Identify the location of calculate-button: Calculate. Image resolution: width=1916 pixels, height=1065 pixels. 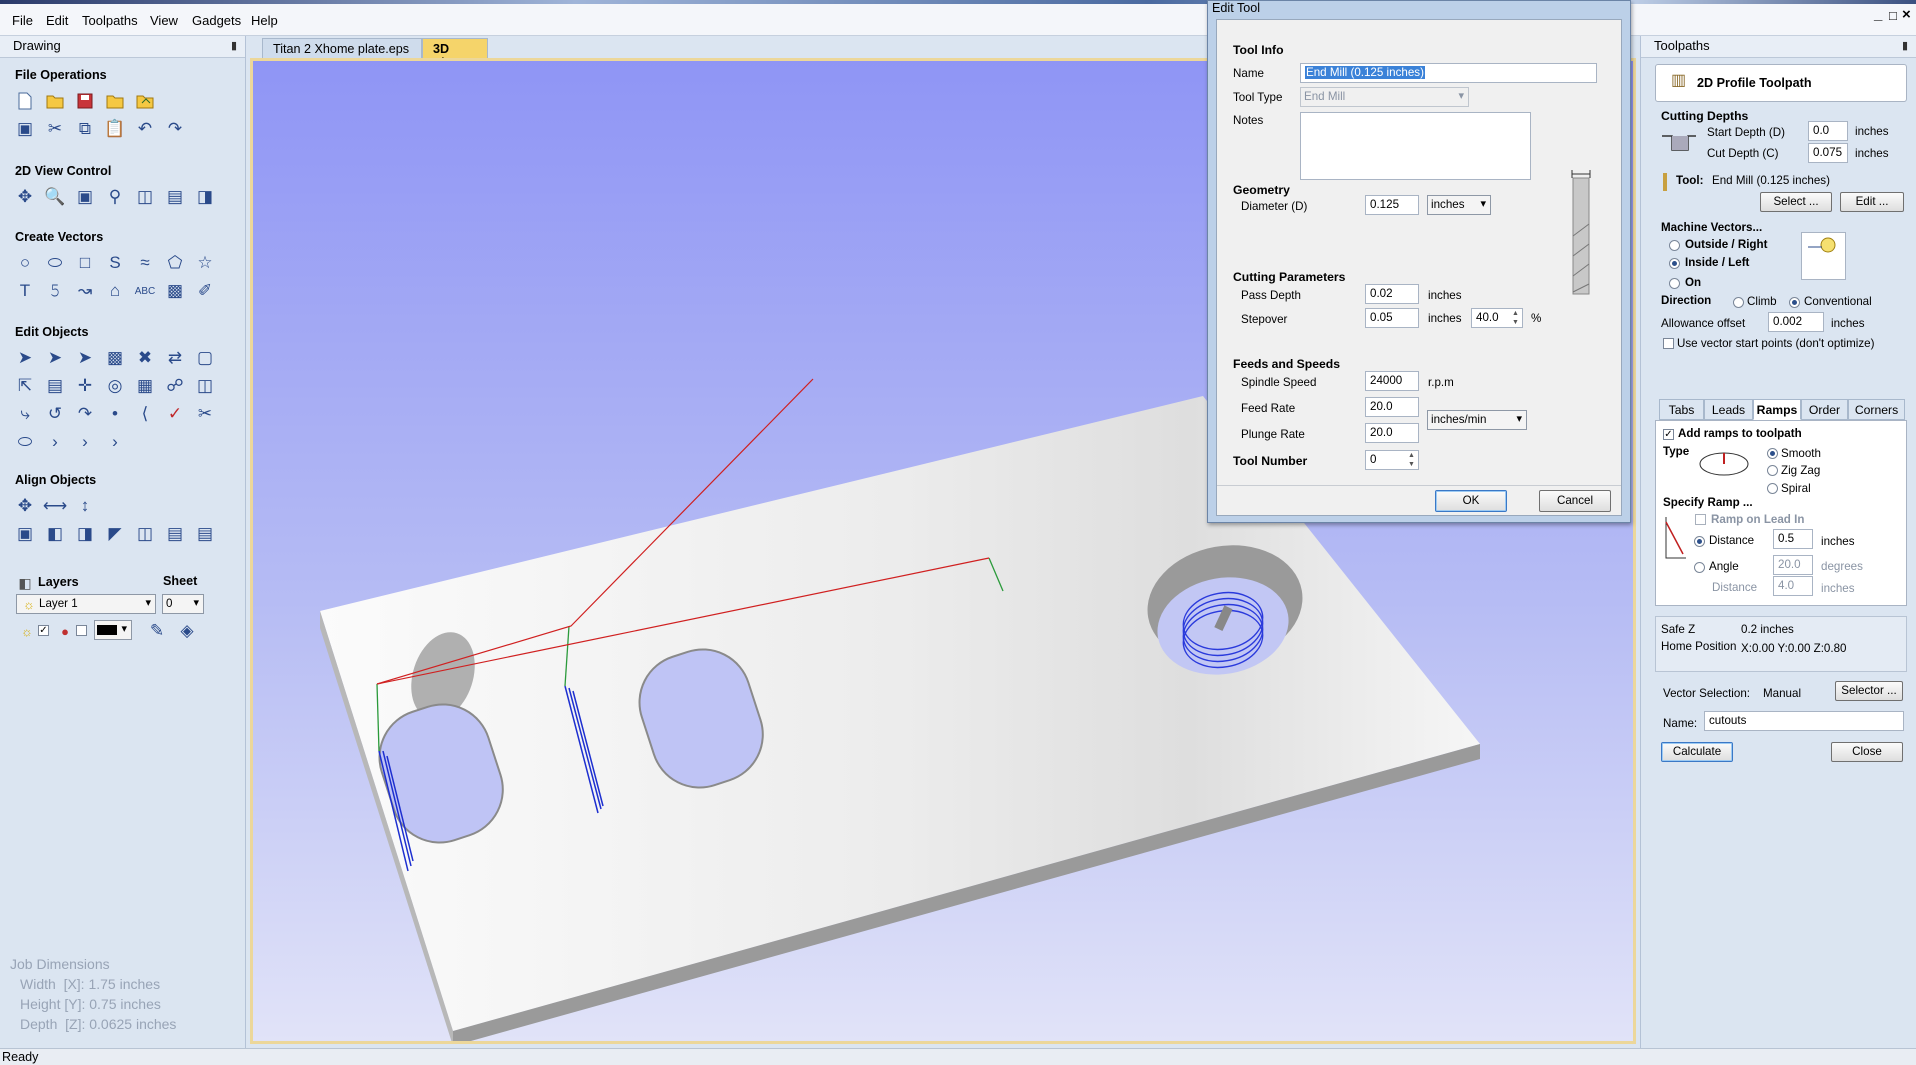
(1697, 752).